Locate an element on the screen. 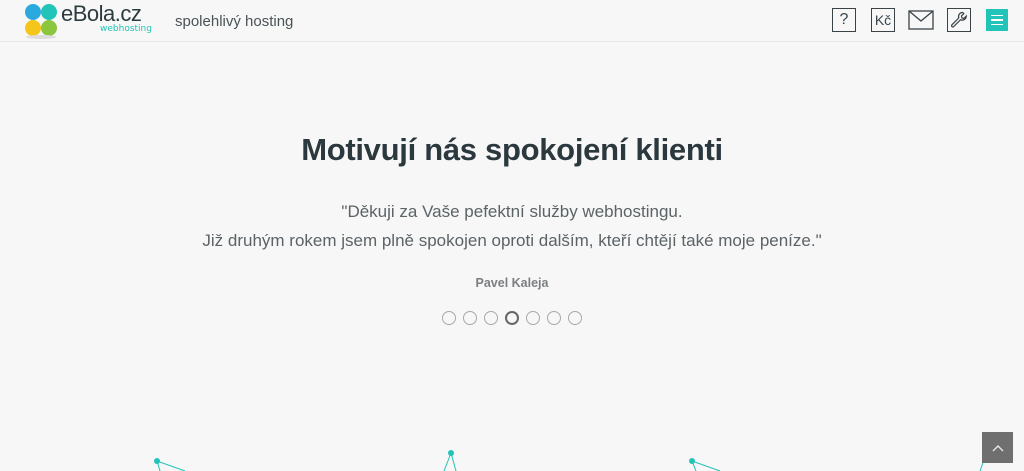 Image resolution: width=1024 pixels, height=471 pixels. menu-button is located at coordinates (997, 20).